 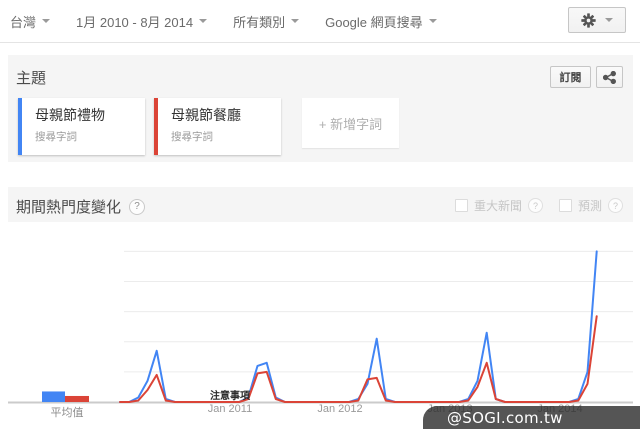 I want to click on settings-button, so click(x=597, y=20).